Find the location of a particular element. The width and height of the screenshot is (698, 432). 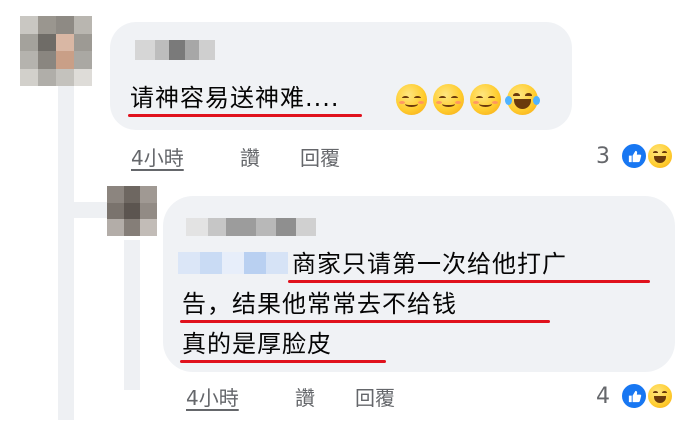

thread-line-reply is located at coordinates (132, 315).